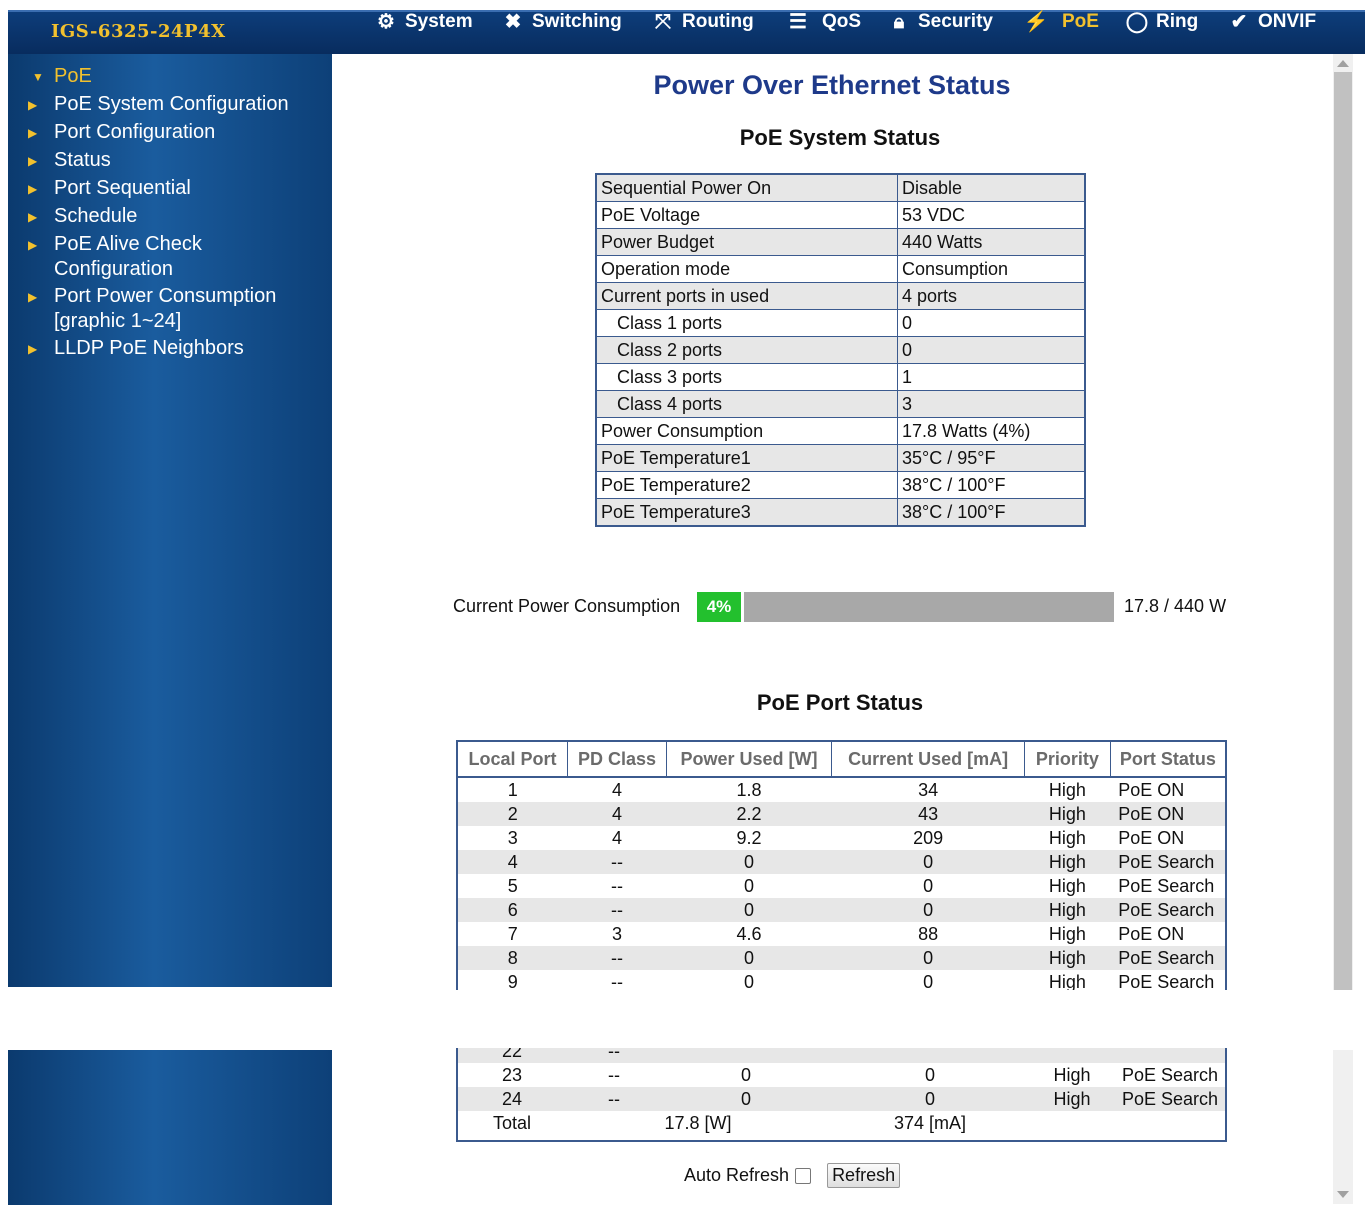 The height and width of the screenshot is (1205, 1365). I want to click on port-cell: 2, so click(513, 814).